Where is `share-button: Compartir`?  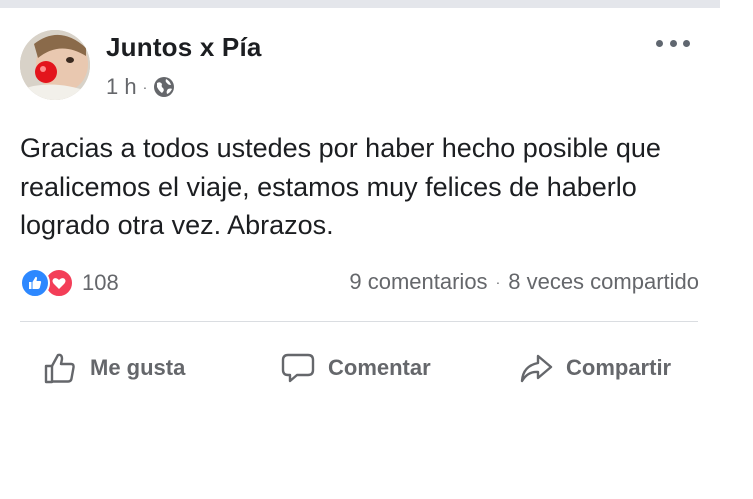
share-button: Compartir is located at coordinates (594, 368).